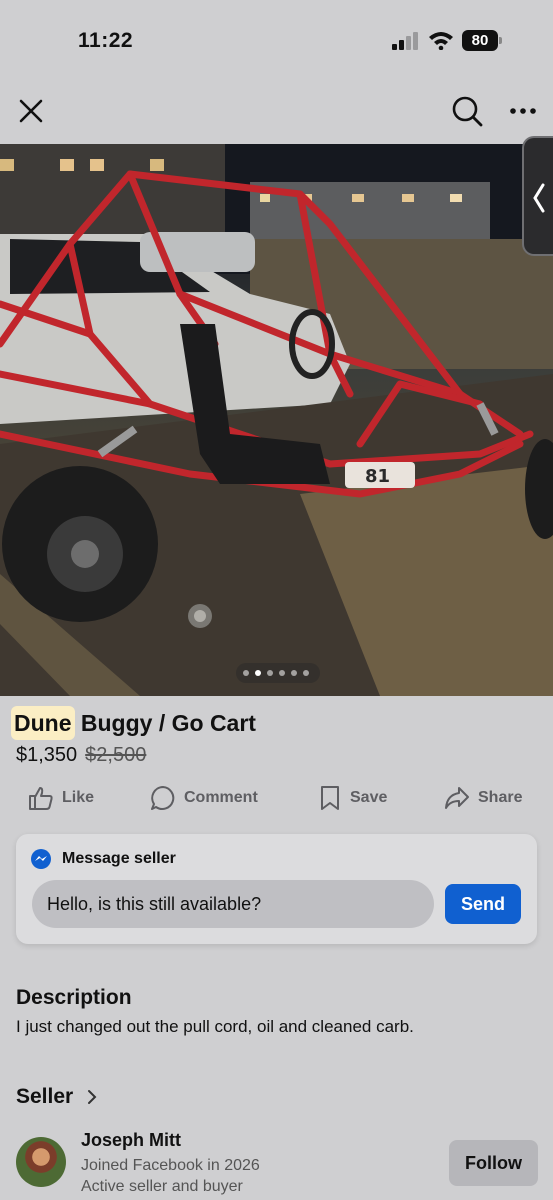 The height and width of the screenshot is (1200, 553). I want to click on title-rest: Buggy / Go Cart, so click(165, 723).